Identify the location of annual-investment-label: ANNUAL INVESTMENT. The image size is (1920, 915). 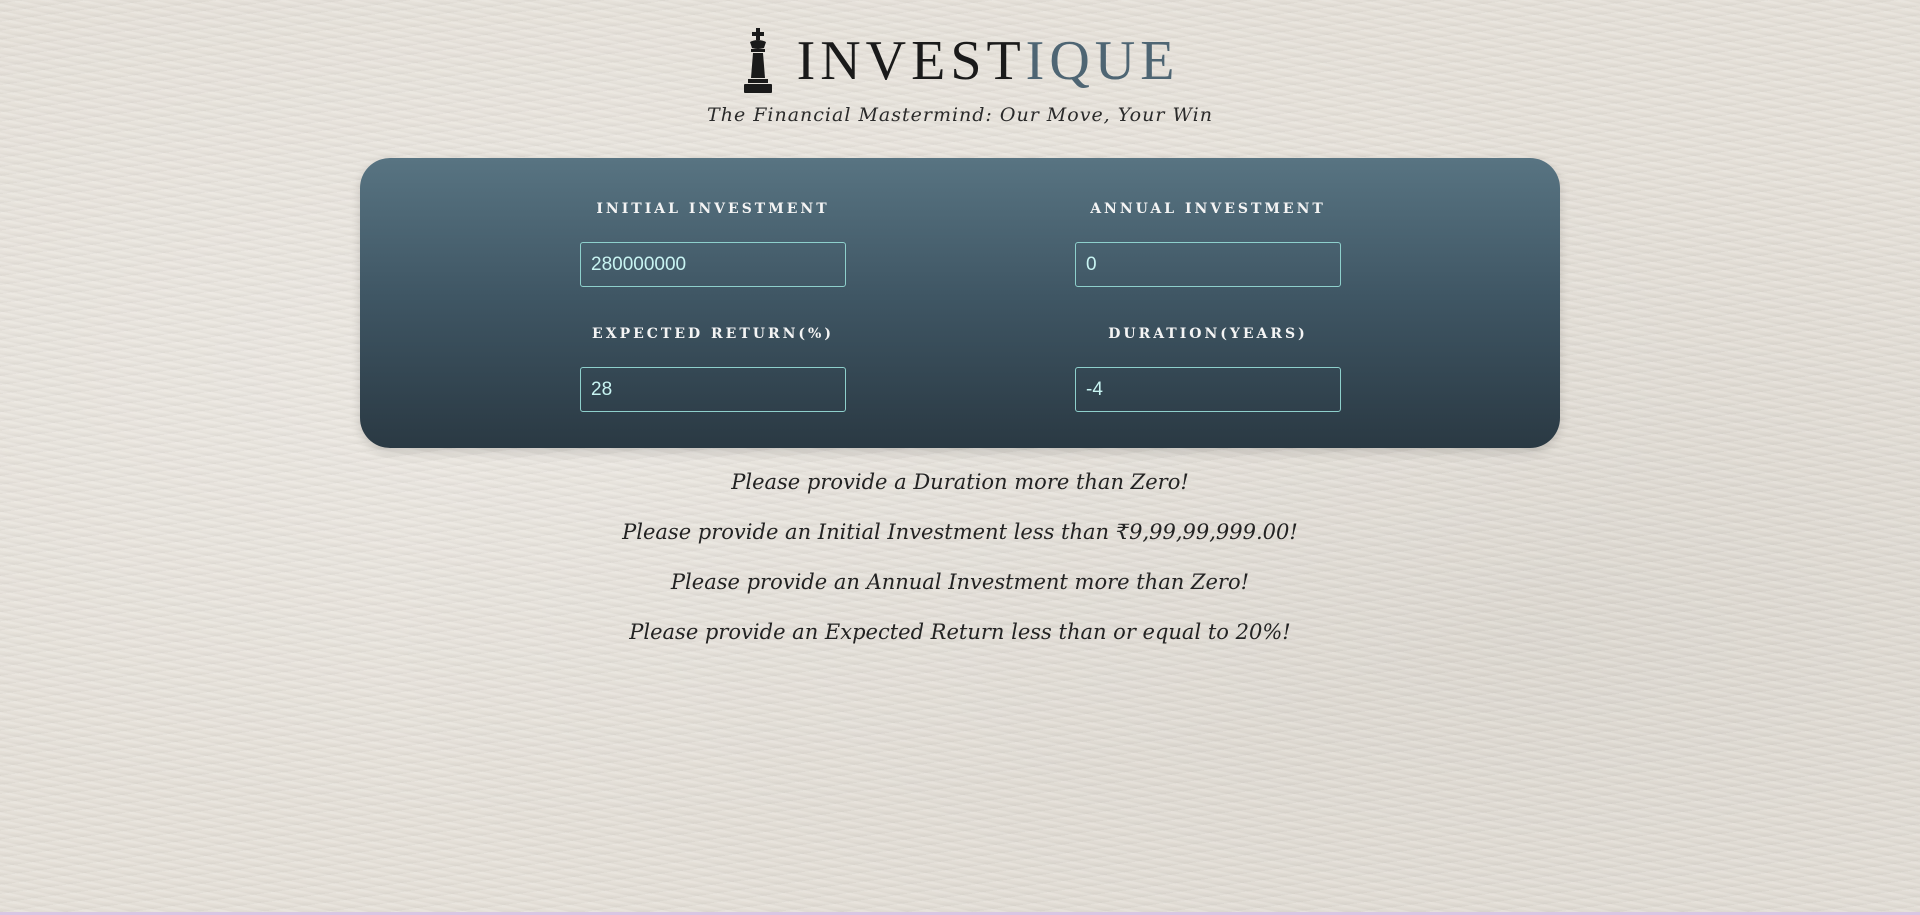
(1208, 209).